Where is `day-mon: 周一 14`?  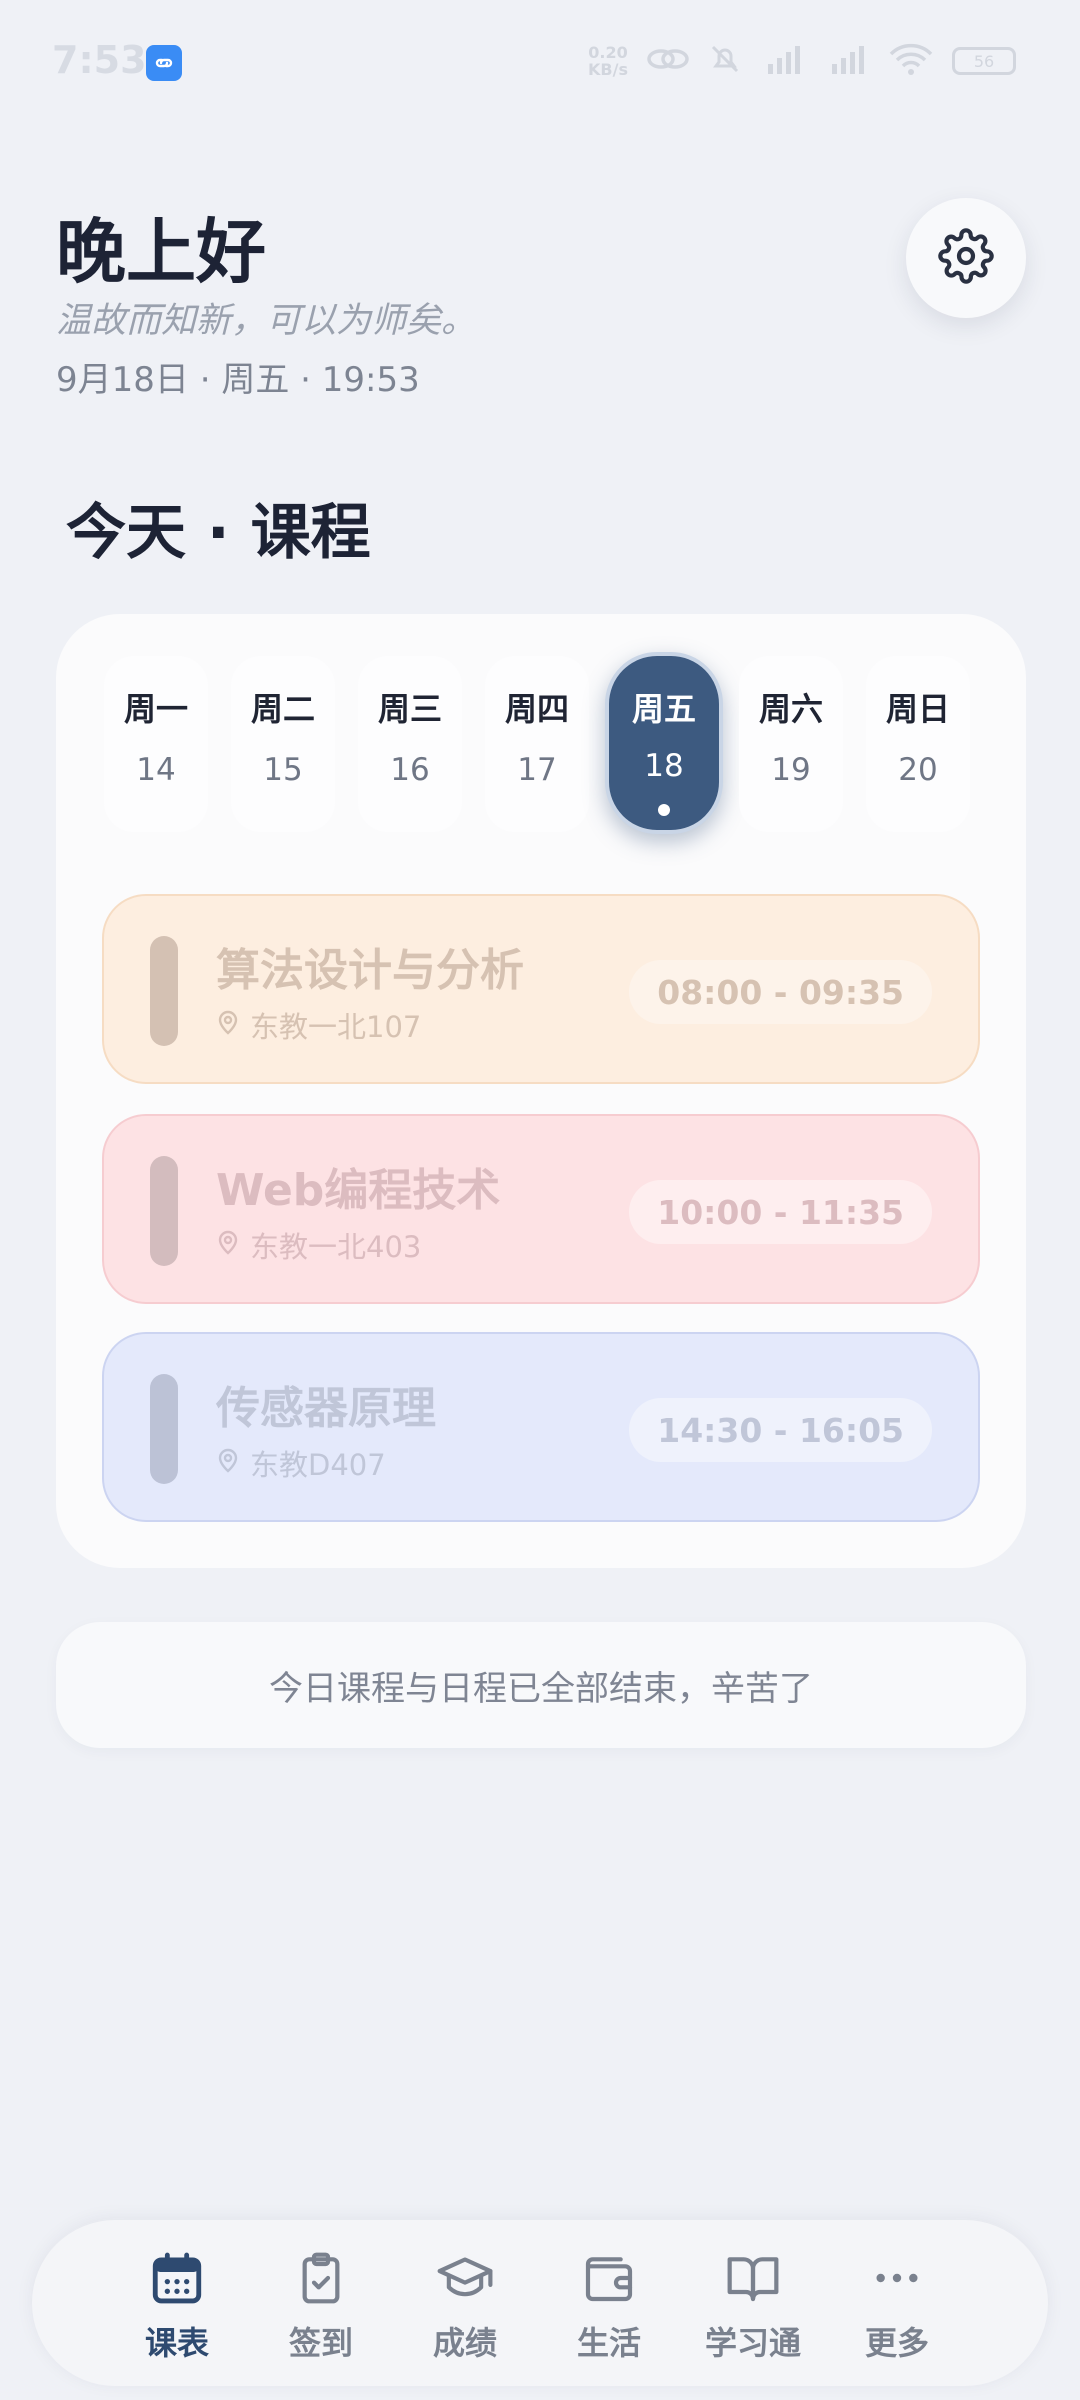 day-mon: 周一 14 is located at coordinates (156, 744).